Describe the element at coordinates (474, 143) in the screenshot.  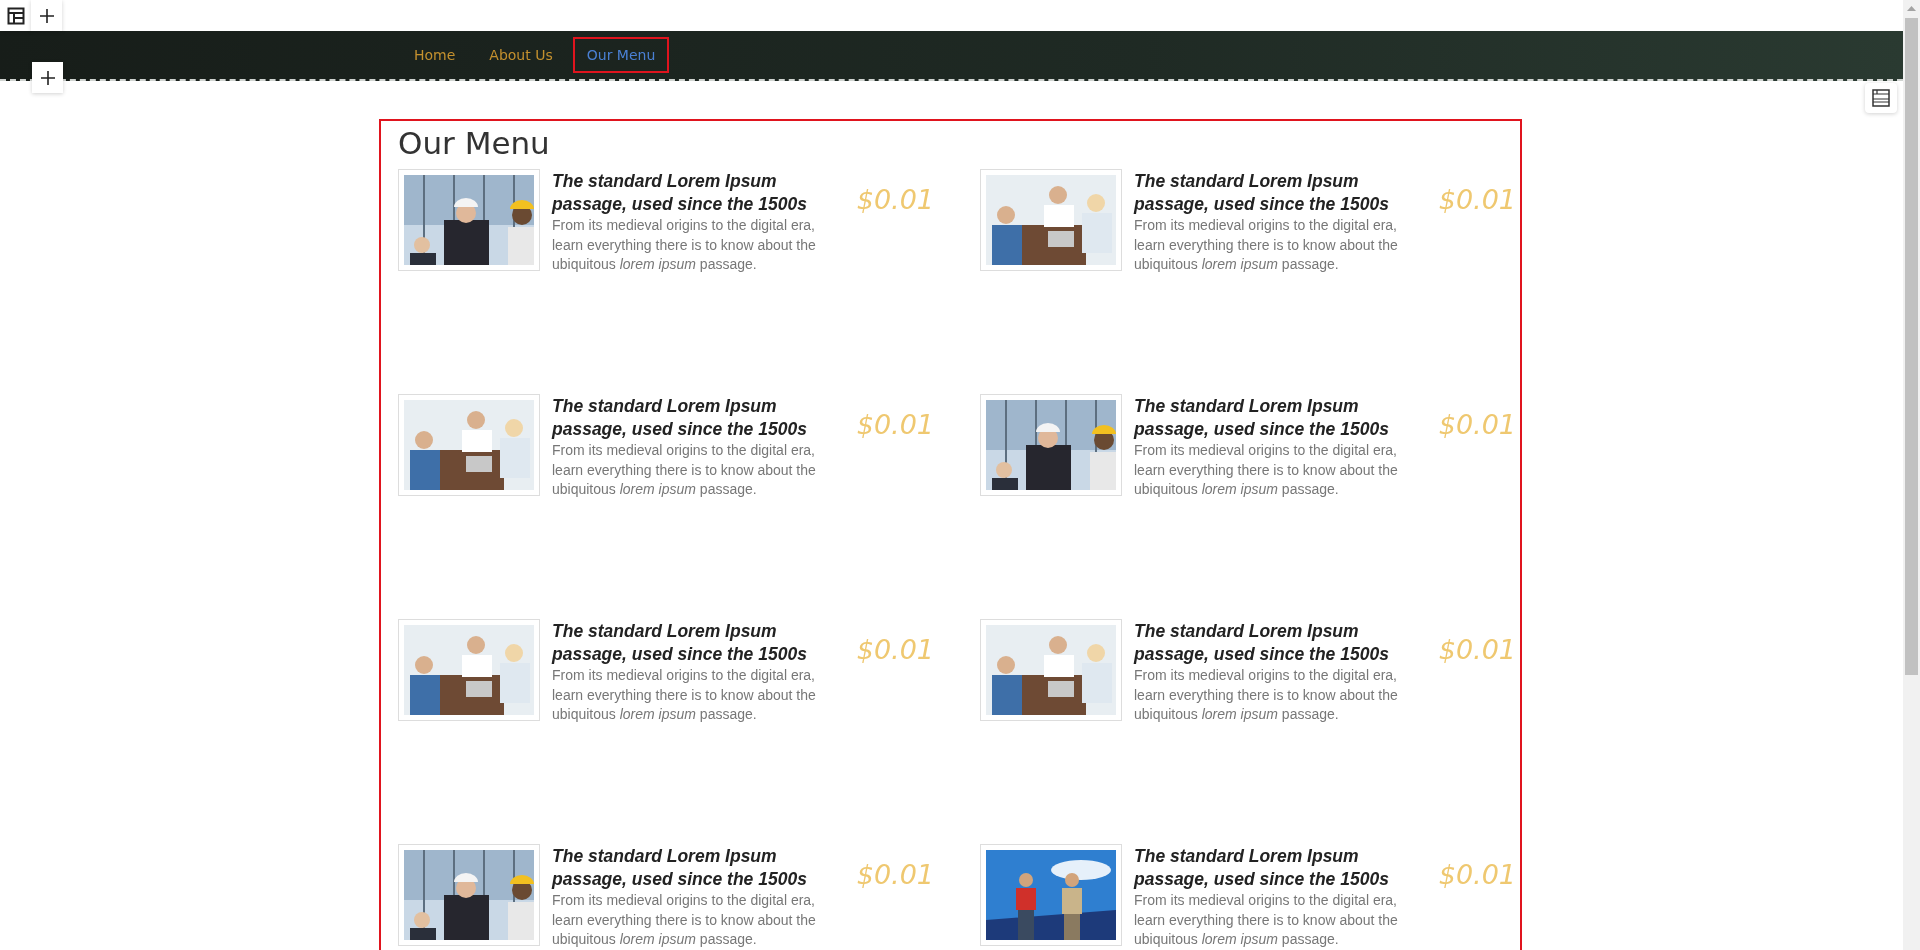
I see `section-title: Our Menu` at that location.